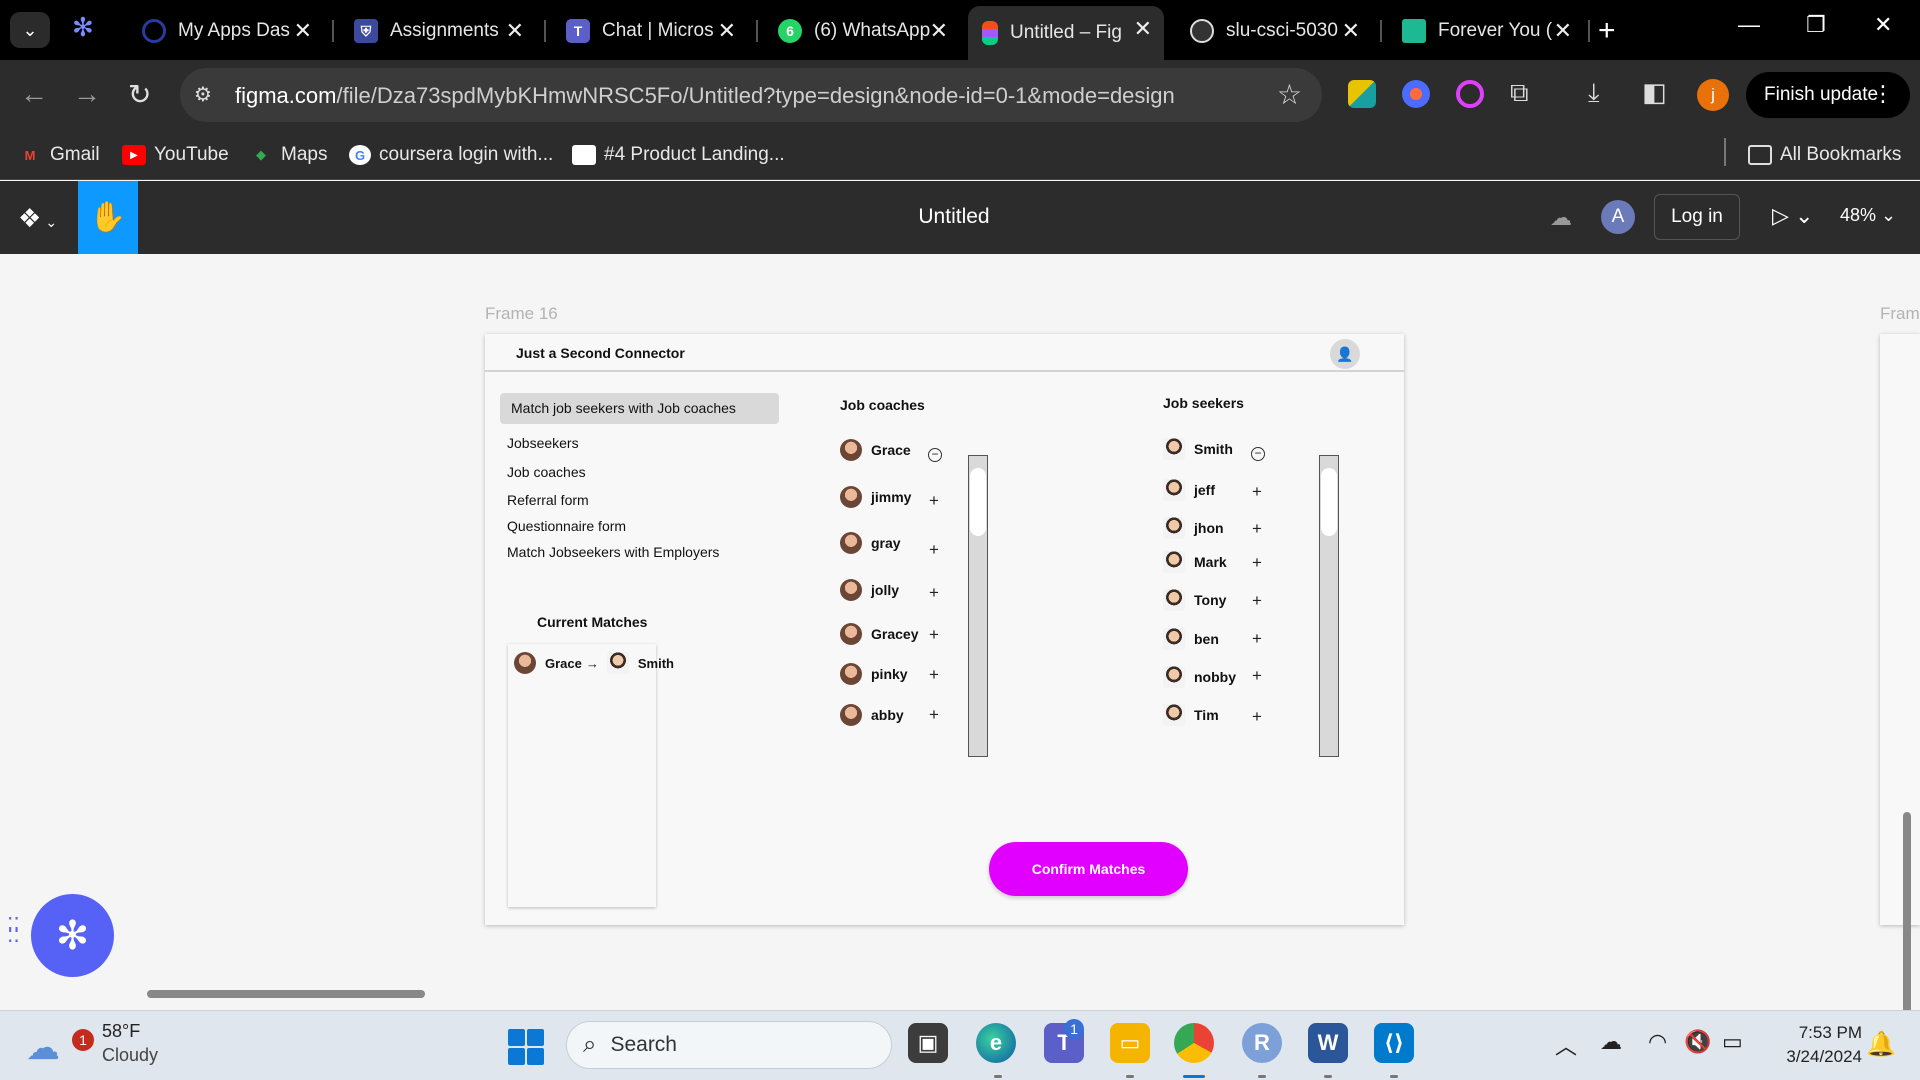  Describe the element at coordinates (1824, 155) in the screenshot. I see `all-bookmarks-button: All Bookmarks` at that location.